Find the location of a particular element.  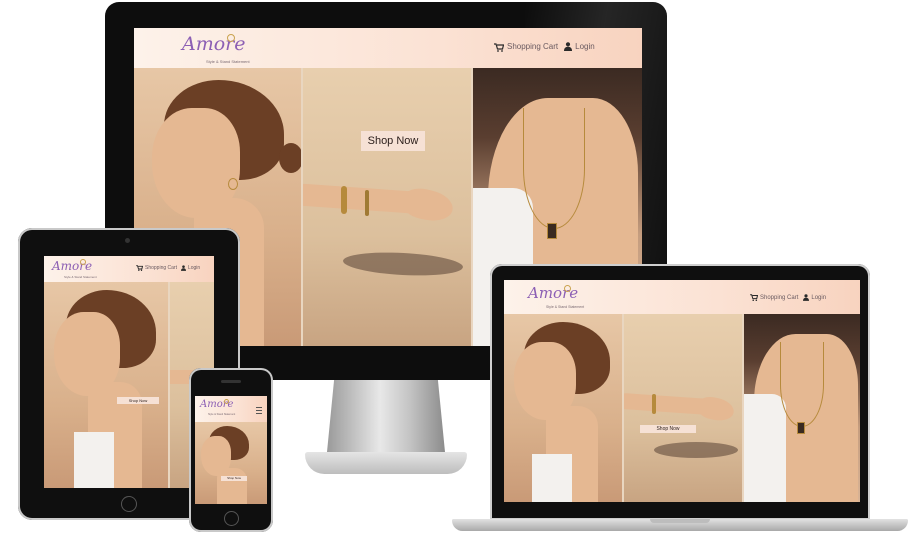

phone: Amore Style & Stand Statement Shop Now is located at coordinates (231, 450).